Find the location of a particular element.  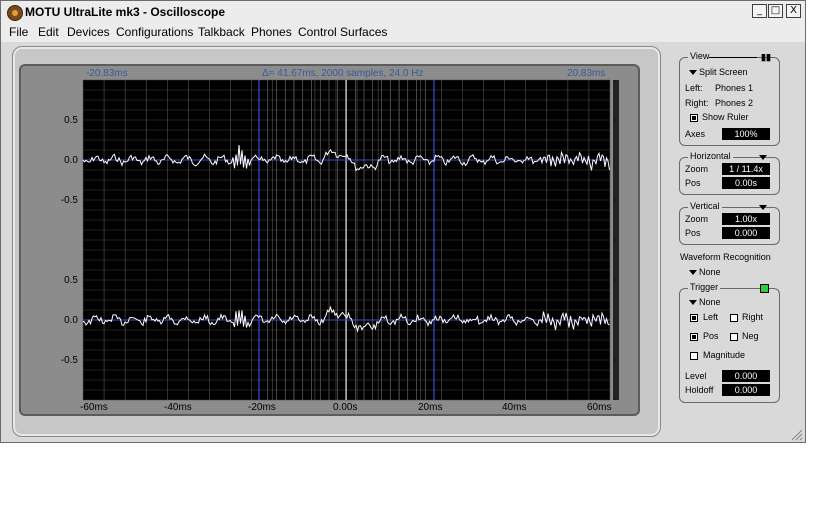

vertical-menu-arrow-icon is located at coordinates (763, 207).